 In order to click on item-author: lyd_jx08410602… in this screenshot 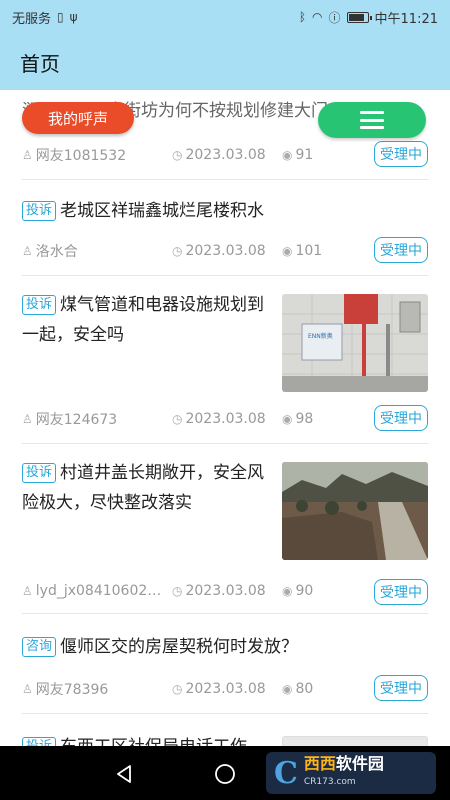, I will do `click(98, 591)`.